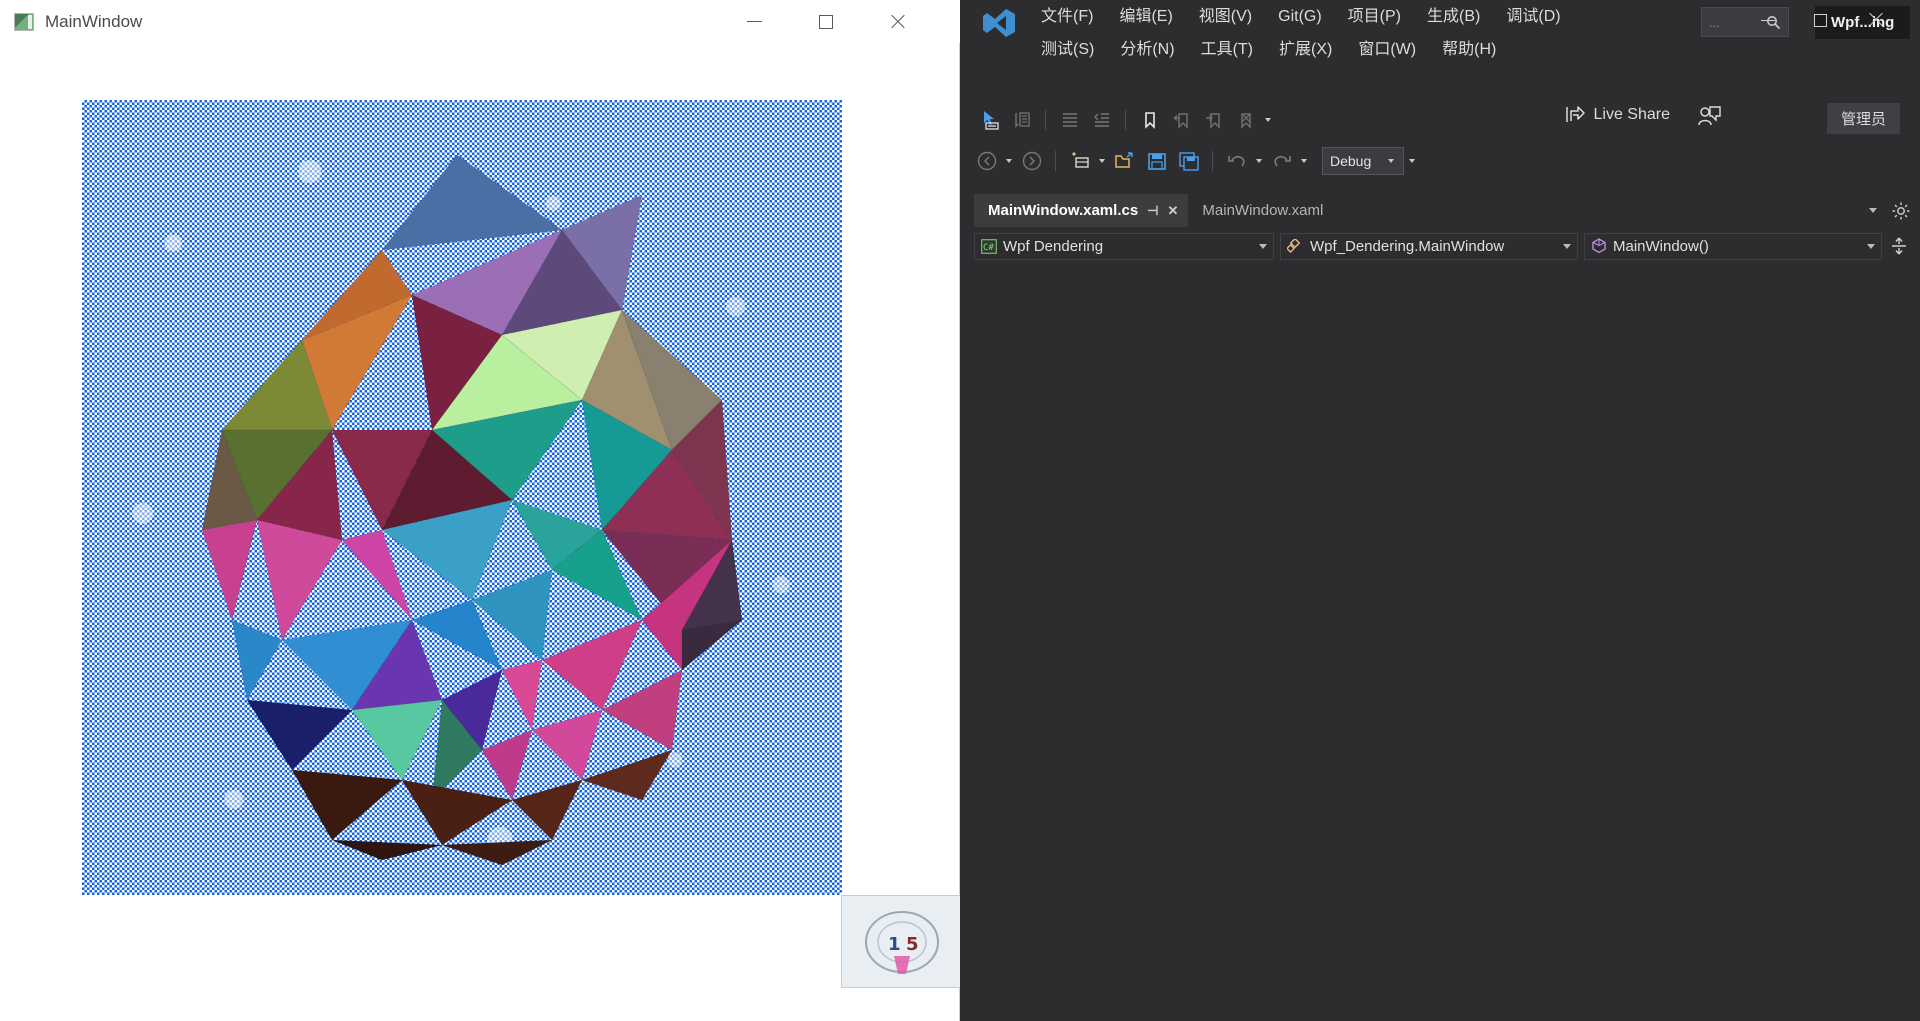 This screenshot has width=1920, height=1021. Describe the element at coordinates (1009, 161) in the screenshot. I see `back-history-chevron-icon` at that location.